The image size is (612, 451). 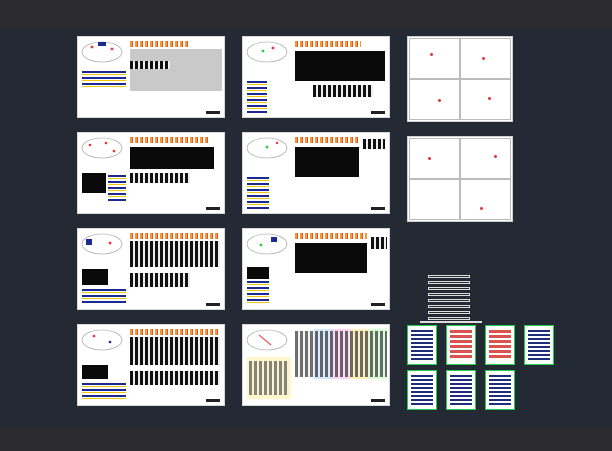 What do you see at coordinates (451, 301) in the screenshot?
I see `building-elevation` at bounding box center [451, 301].